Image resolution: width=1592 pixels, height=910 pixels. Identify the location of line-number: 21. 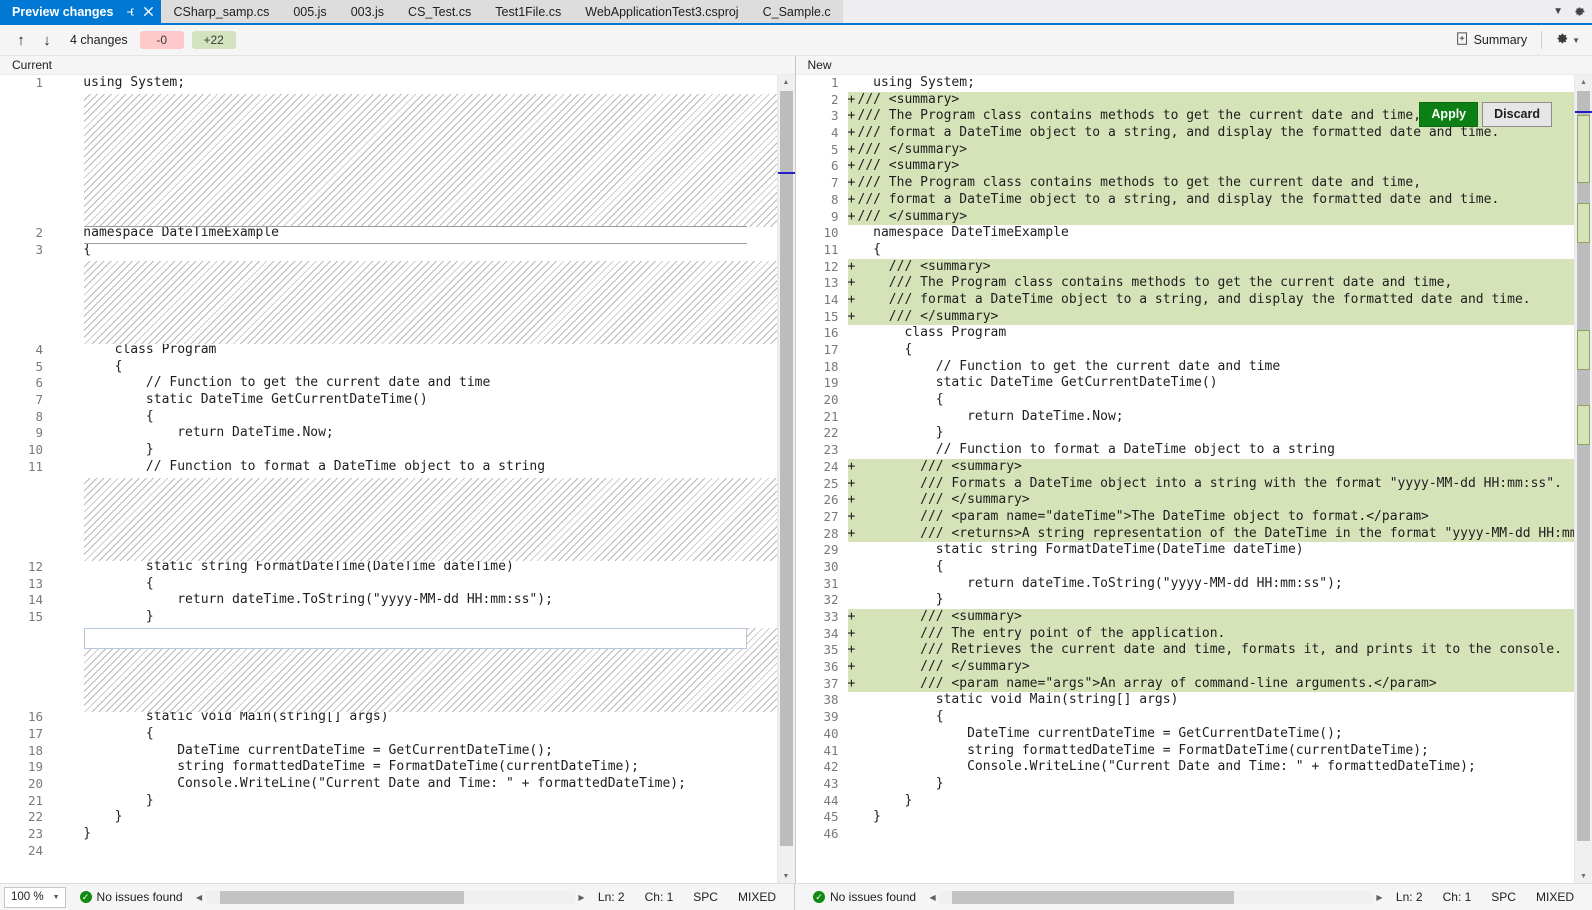
(831, 416).